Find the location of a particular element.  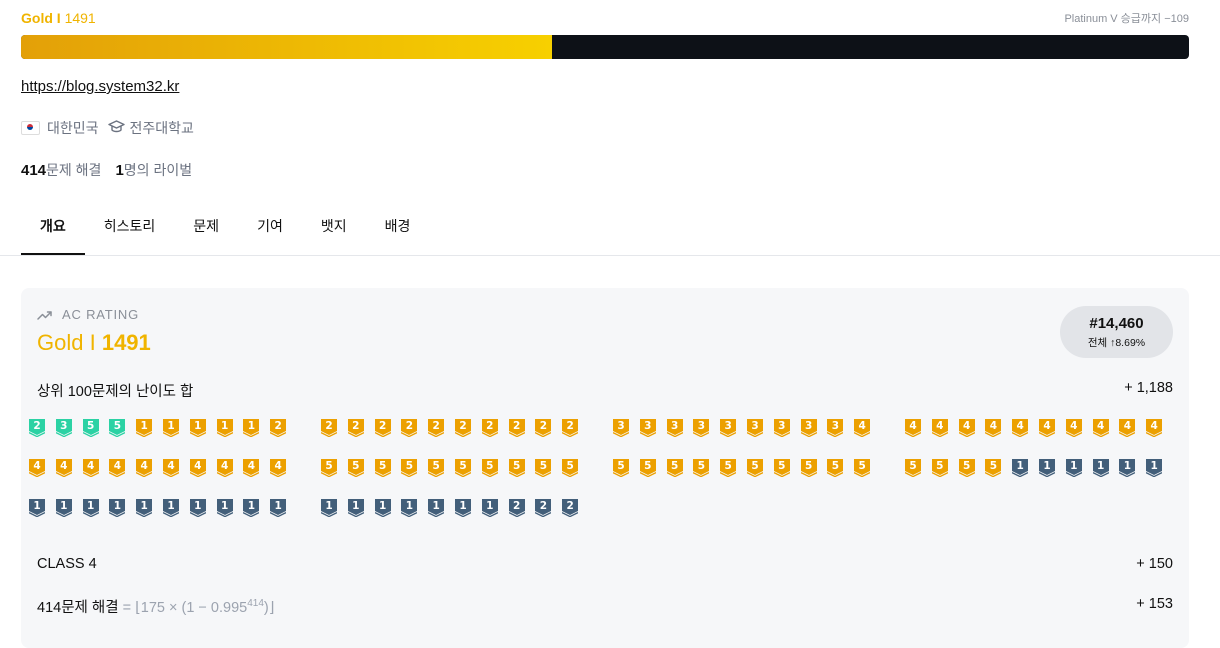

tier-icon-platinum-3: 3 is located at coordinates (64, 428).